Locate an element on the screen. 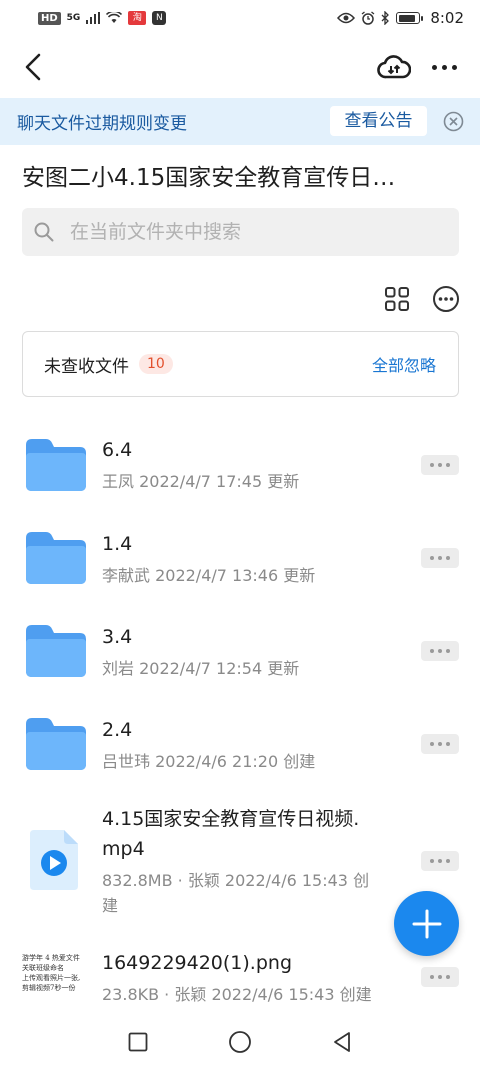  status-right: 8:02 is located at coordinates (400, 18).